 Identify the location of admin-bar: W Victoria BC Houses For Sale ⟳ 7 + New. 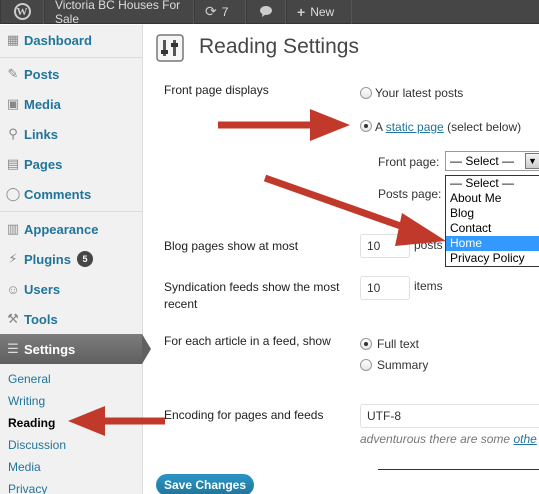
(269, 13).